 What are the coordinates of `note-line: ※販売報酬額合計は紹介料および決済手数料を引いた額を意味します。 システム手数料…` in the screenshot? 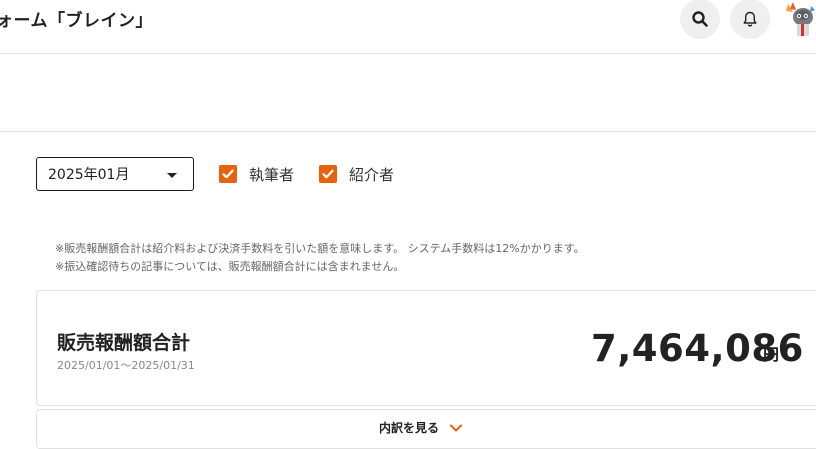 It's located at (320, 248).